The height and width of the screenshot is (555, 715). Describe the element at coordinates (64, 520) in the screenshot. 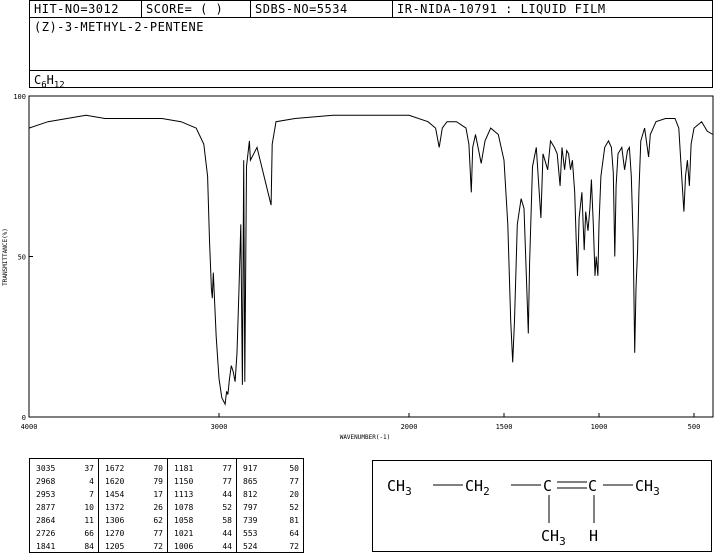

I see `peak-row: 2864 11` at that location.